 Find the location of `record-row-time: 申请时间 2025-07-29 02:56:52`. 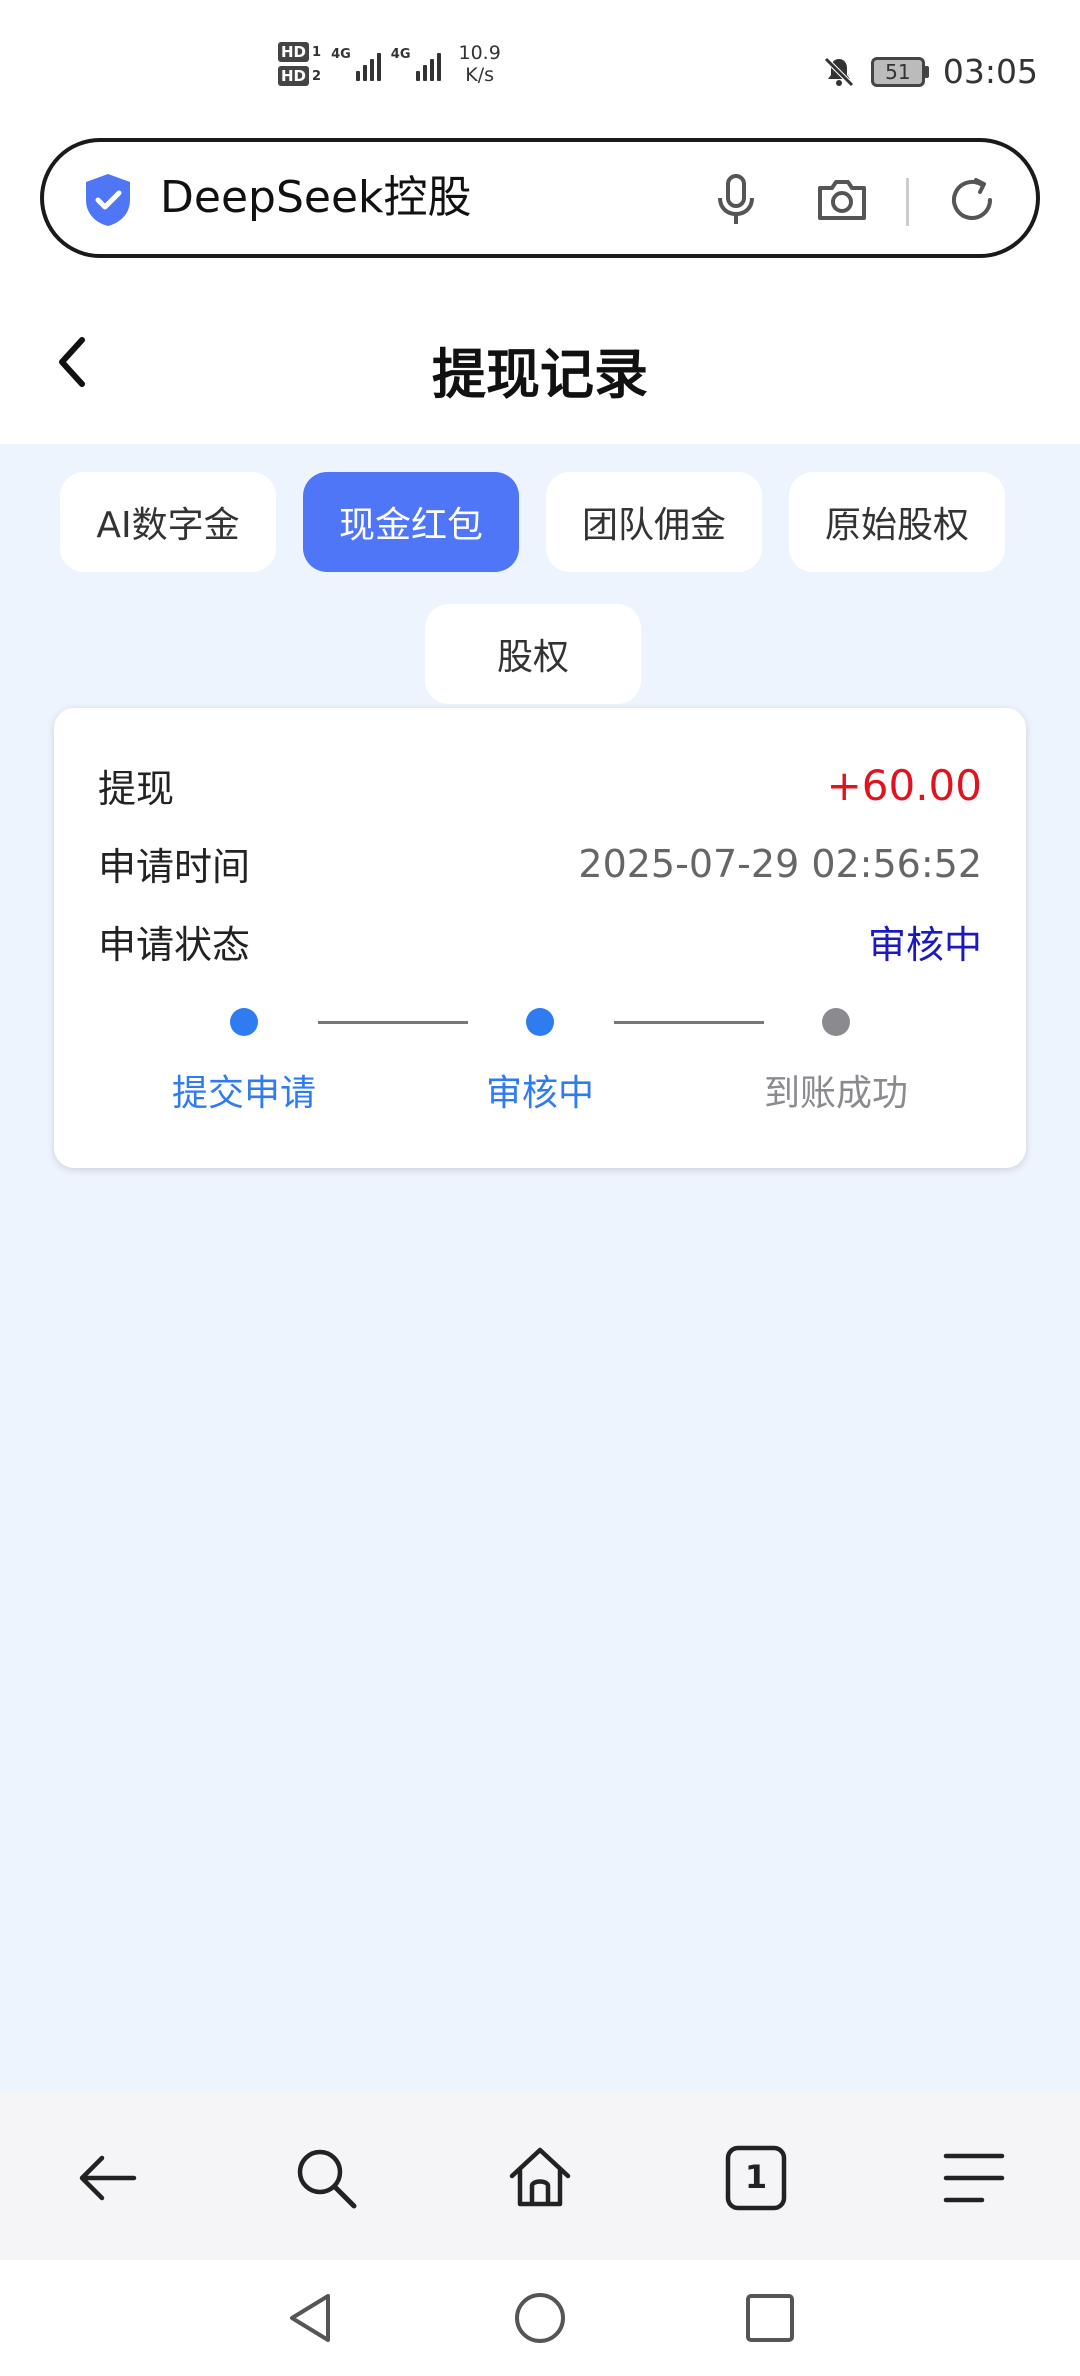

record-row-time: 申请时间 2025-07-29 02:56:52 is located at coordinates (540, 863).